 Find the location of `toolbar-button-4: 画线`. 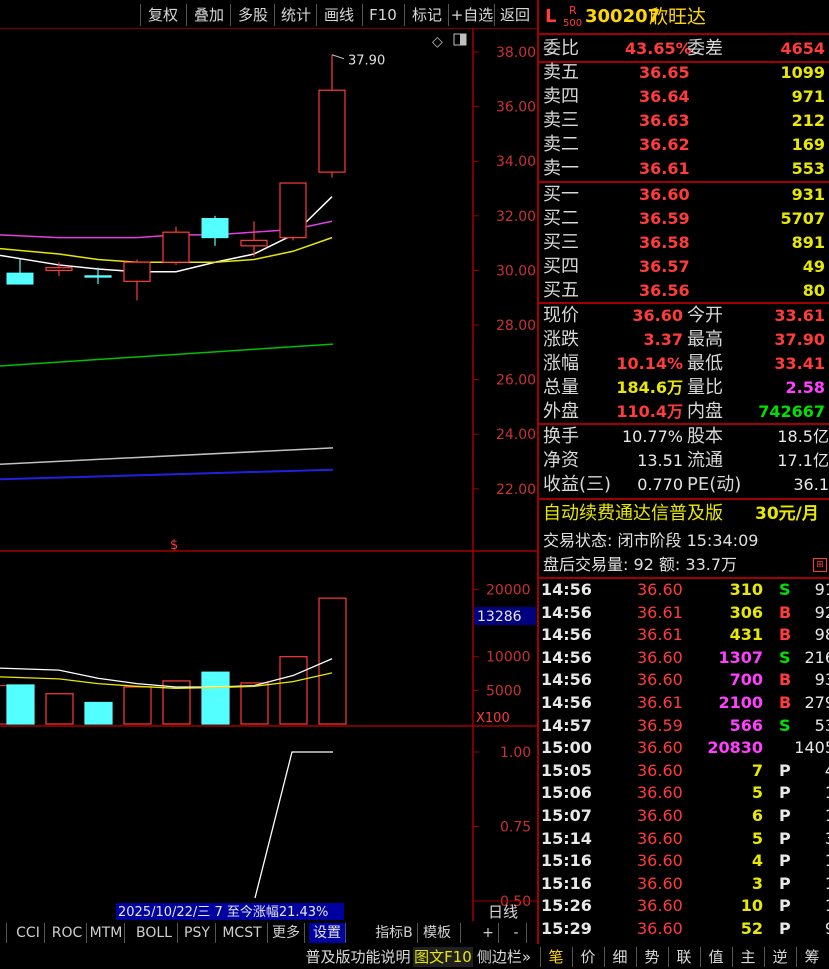

toolbar-button-4: 画线 is located at coordinates (338, 15).